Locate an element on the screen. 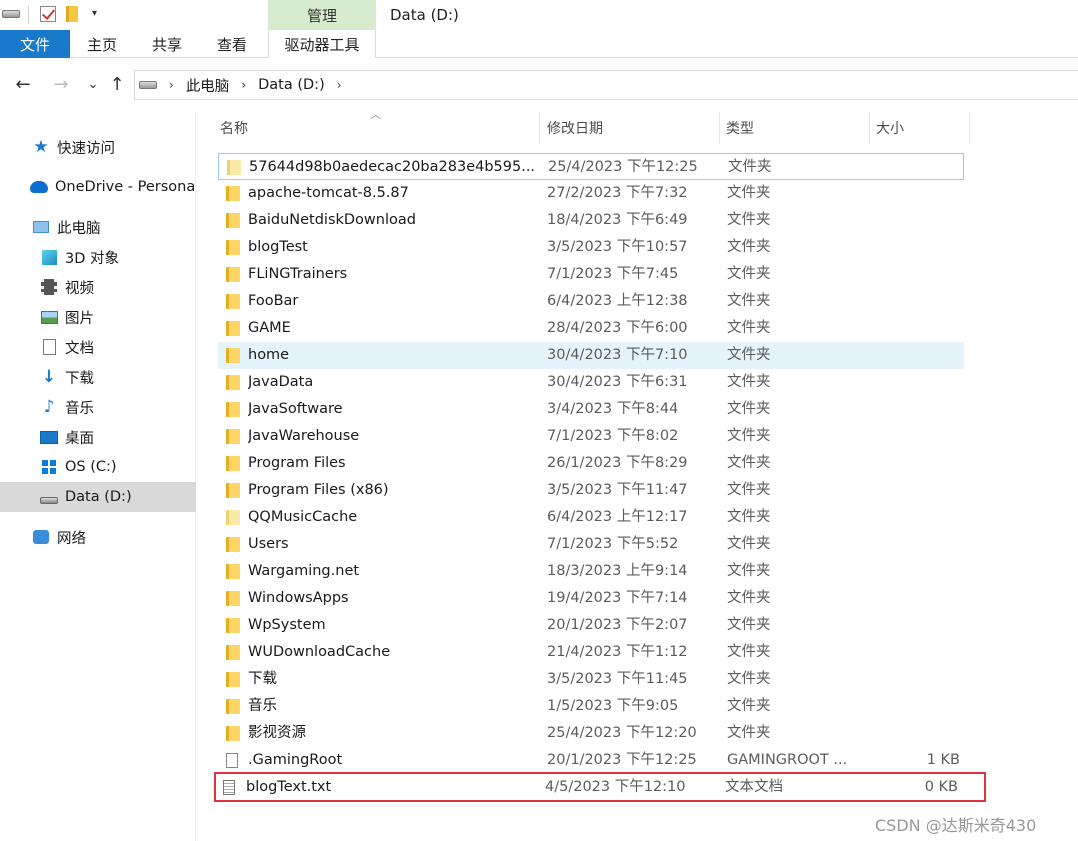 This screenshot has width=1078, height=841. file-row: BaiduNetdiskDownload 18/4/2023 下午6:49 文件夹 is located at coordinates (591, 220).